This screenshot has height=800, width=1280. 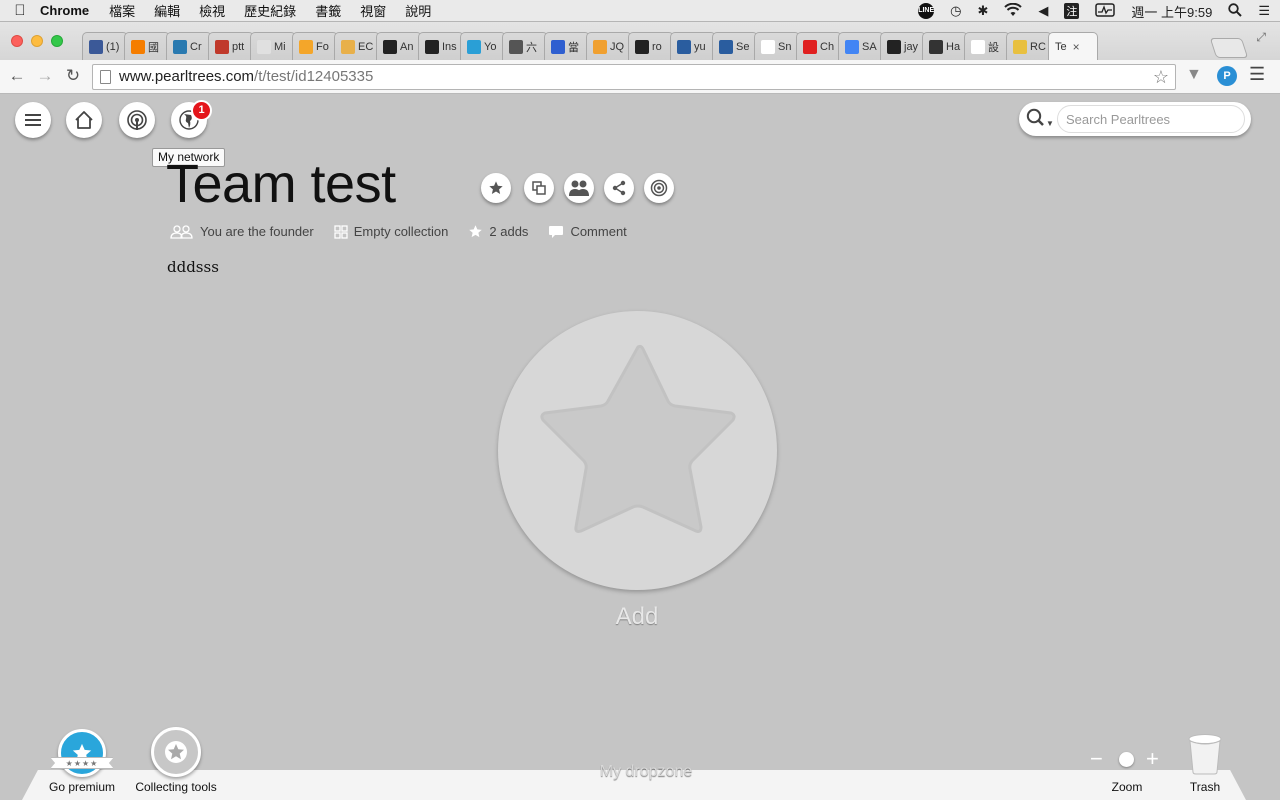 What do you see at coordinates (903, 46) in the screenshot?
I see `browser-tab: jay` at bounding box center [903, 46].